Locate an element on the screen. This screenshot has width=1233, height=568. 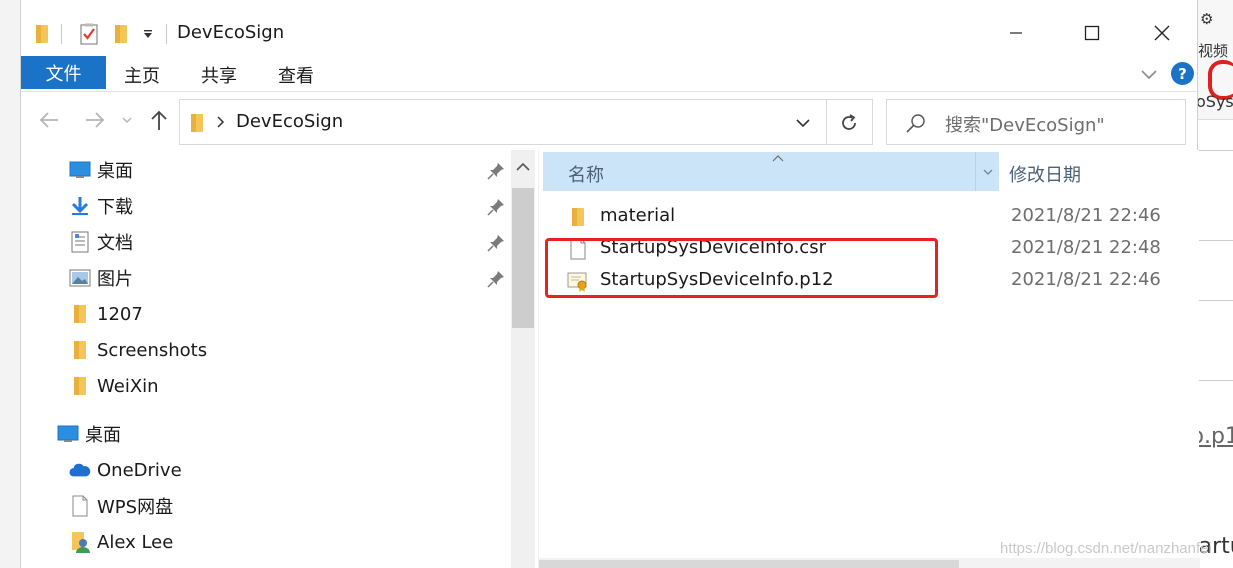
nav-item-1207: 1207 is located at coordinates (106, 314).